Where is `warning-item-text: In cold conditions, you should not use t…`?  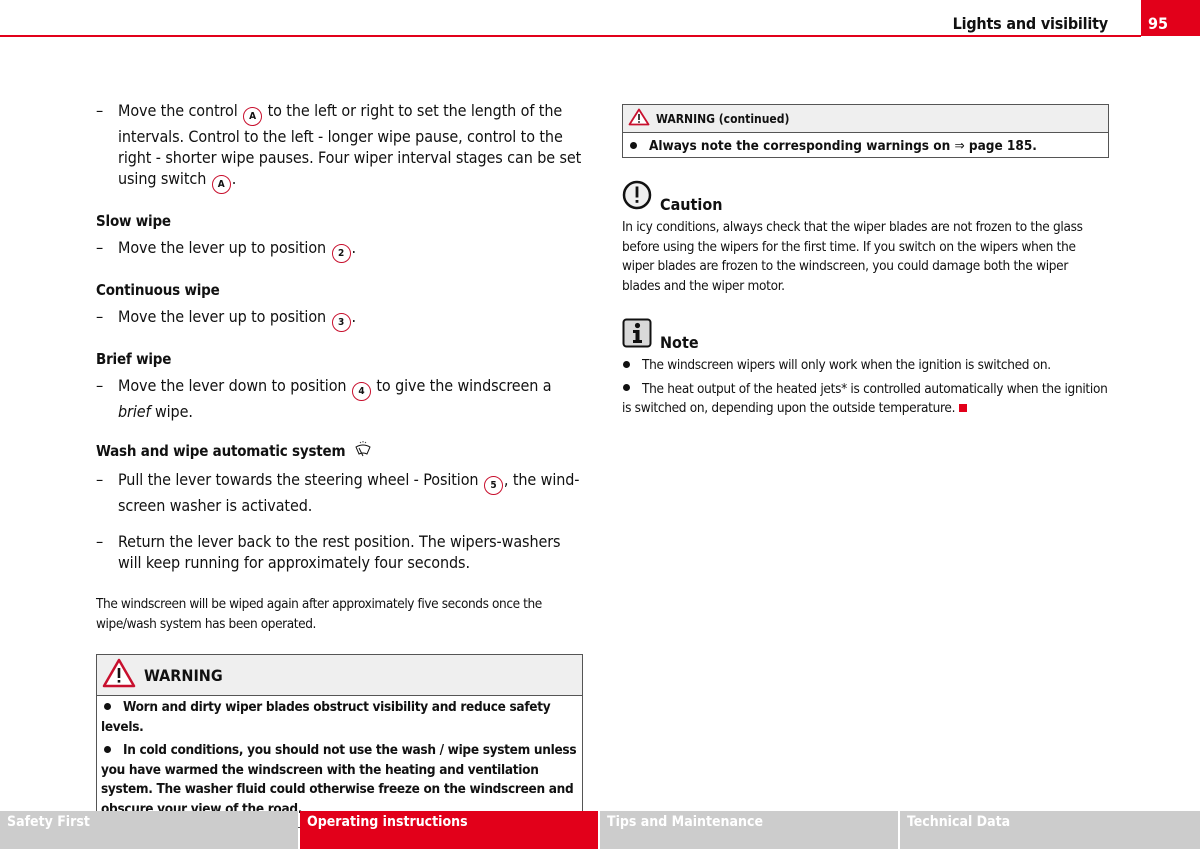 warning-item-text: In cold conditions, you should not use t… is located at coordinates (339, 779).